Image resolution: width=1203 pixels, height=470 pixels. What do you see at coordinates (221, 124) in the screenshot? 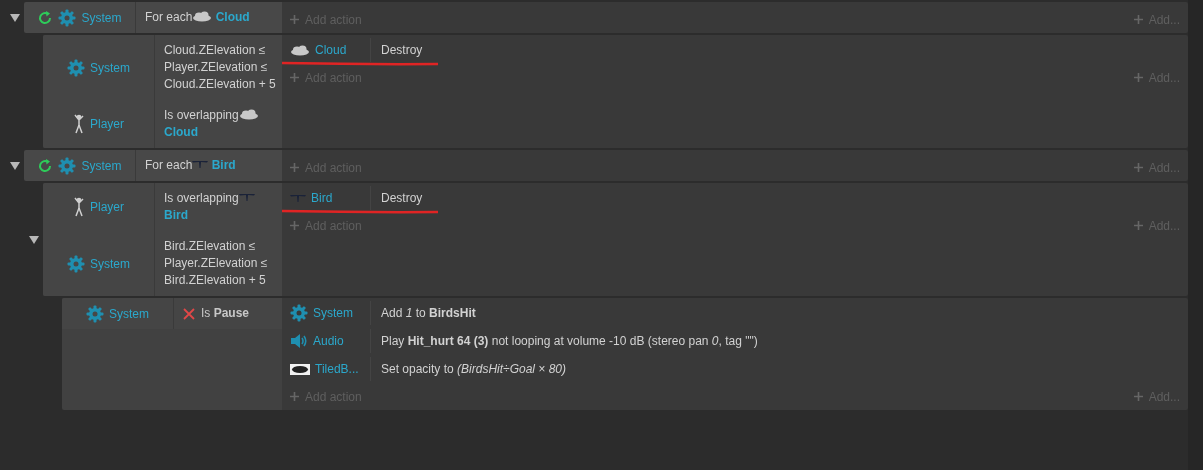
I see `condition-text: Is overlapping Cloud` at bounding box center [221, 124].